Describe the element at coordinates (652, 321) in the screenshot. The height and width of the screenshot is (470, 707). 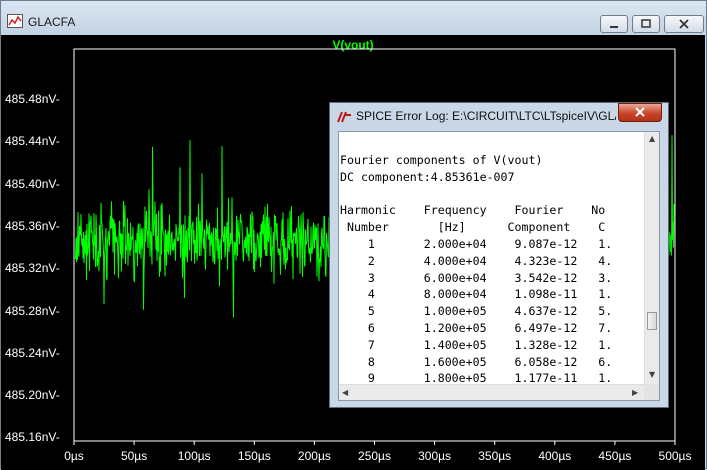
I see `scrollbar-thumb` at that location.